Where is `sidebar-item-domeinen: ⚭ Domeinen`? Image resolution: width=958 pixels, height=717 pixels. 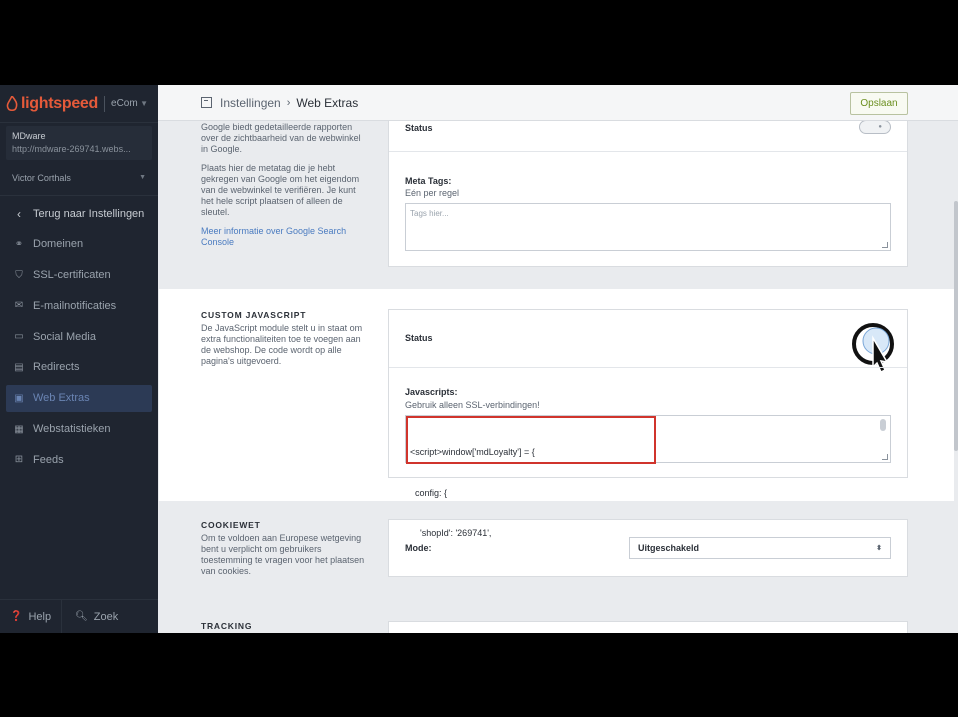
sidebar-item-domeinen: ⚭ Domeinen is located at coordinates (79, 244).